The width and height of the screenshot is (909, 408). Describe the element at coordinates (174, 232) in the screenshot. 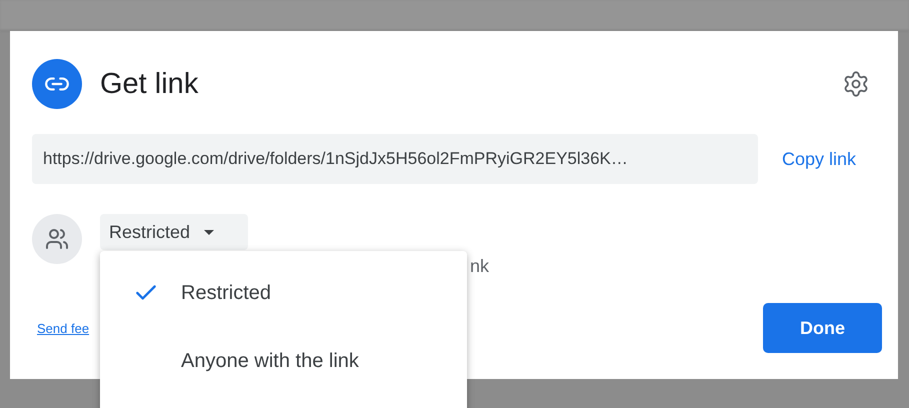

I see `access-dropdown: Restricted` at that location.